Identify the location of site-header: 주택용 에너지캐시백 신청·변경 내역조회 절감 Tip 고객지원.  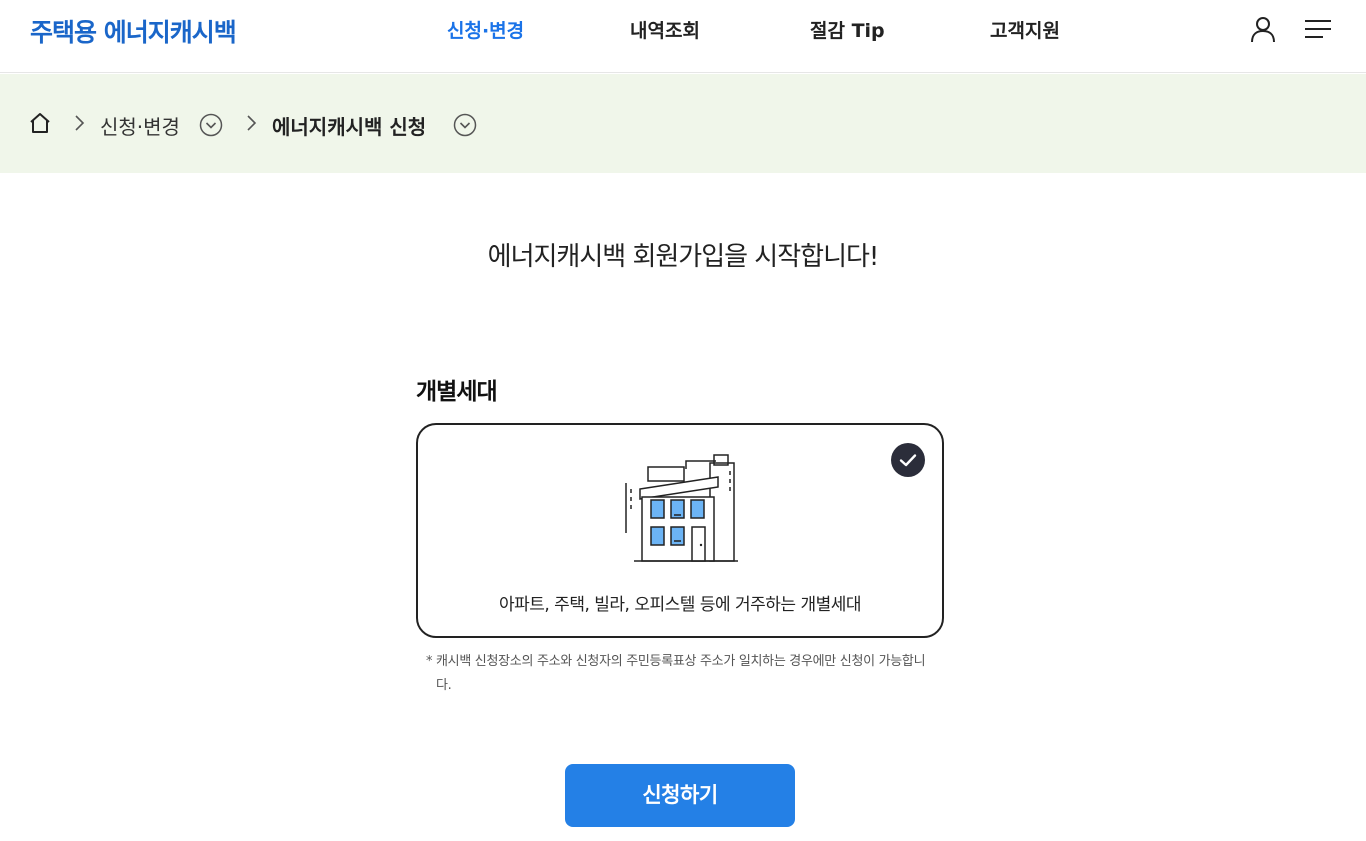
(683, 36).